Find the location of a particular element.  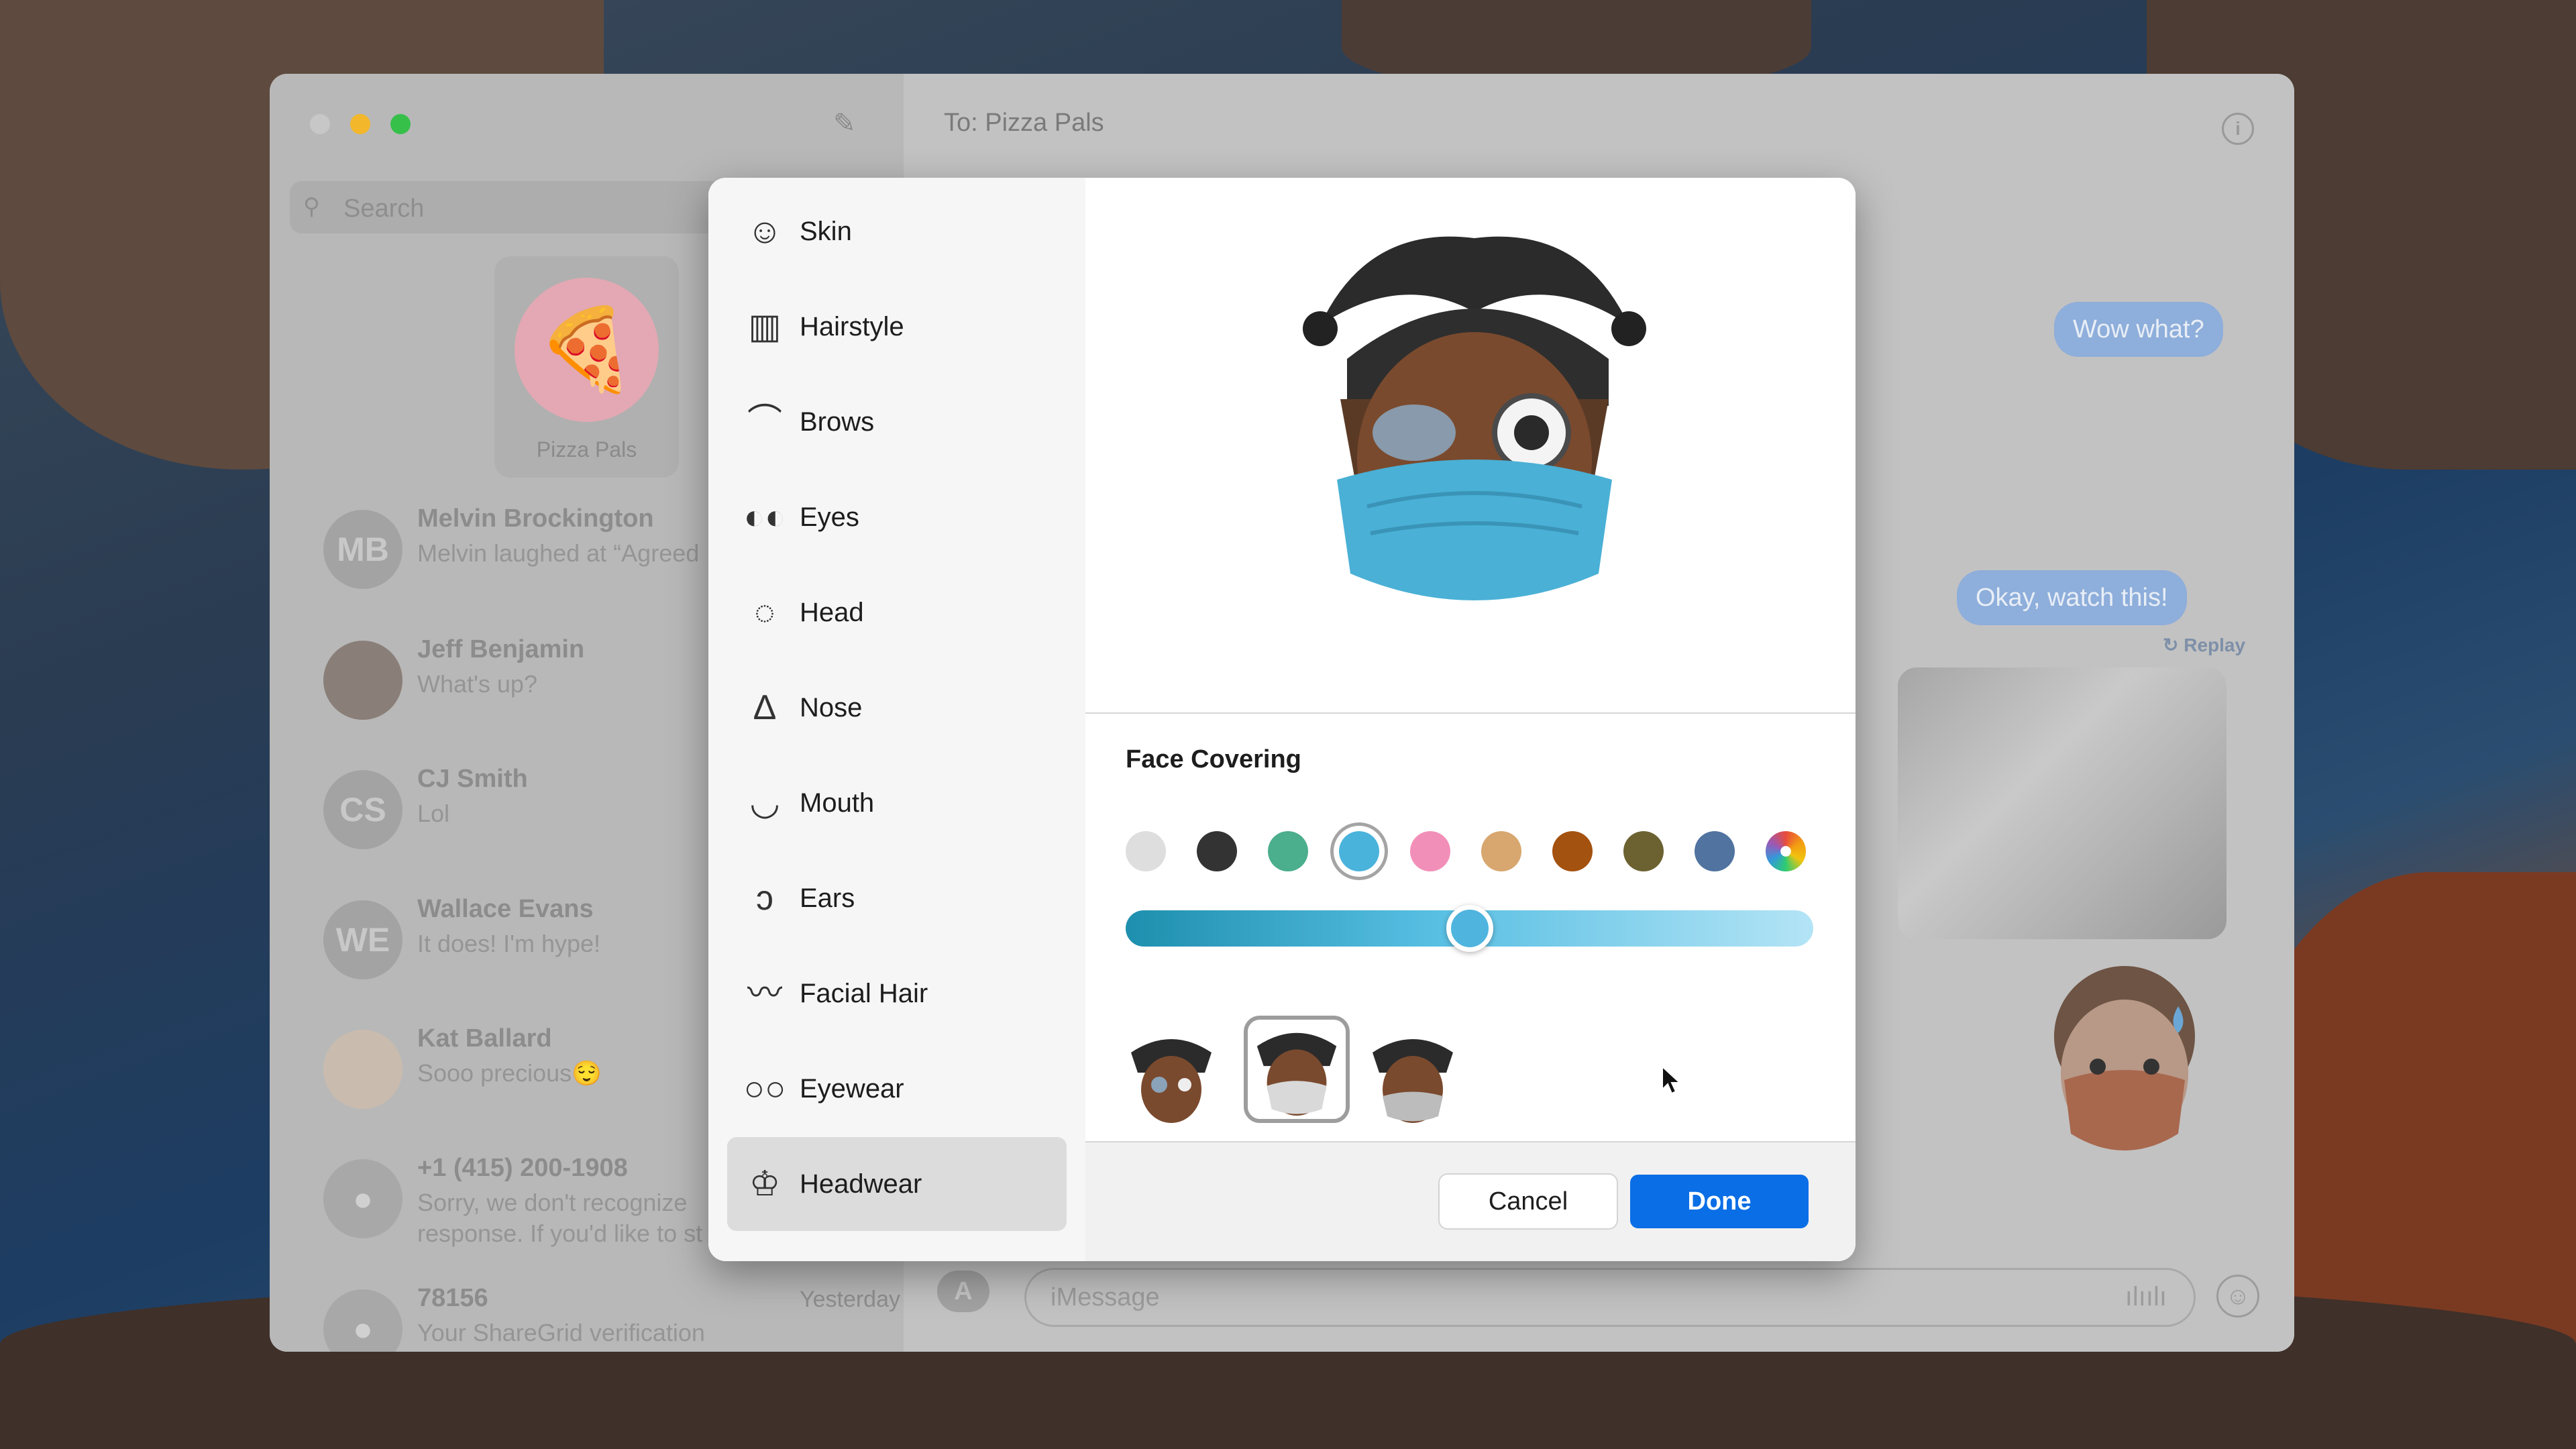

crown-icon: ♔ is located at coordinates (765, 1184).